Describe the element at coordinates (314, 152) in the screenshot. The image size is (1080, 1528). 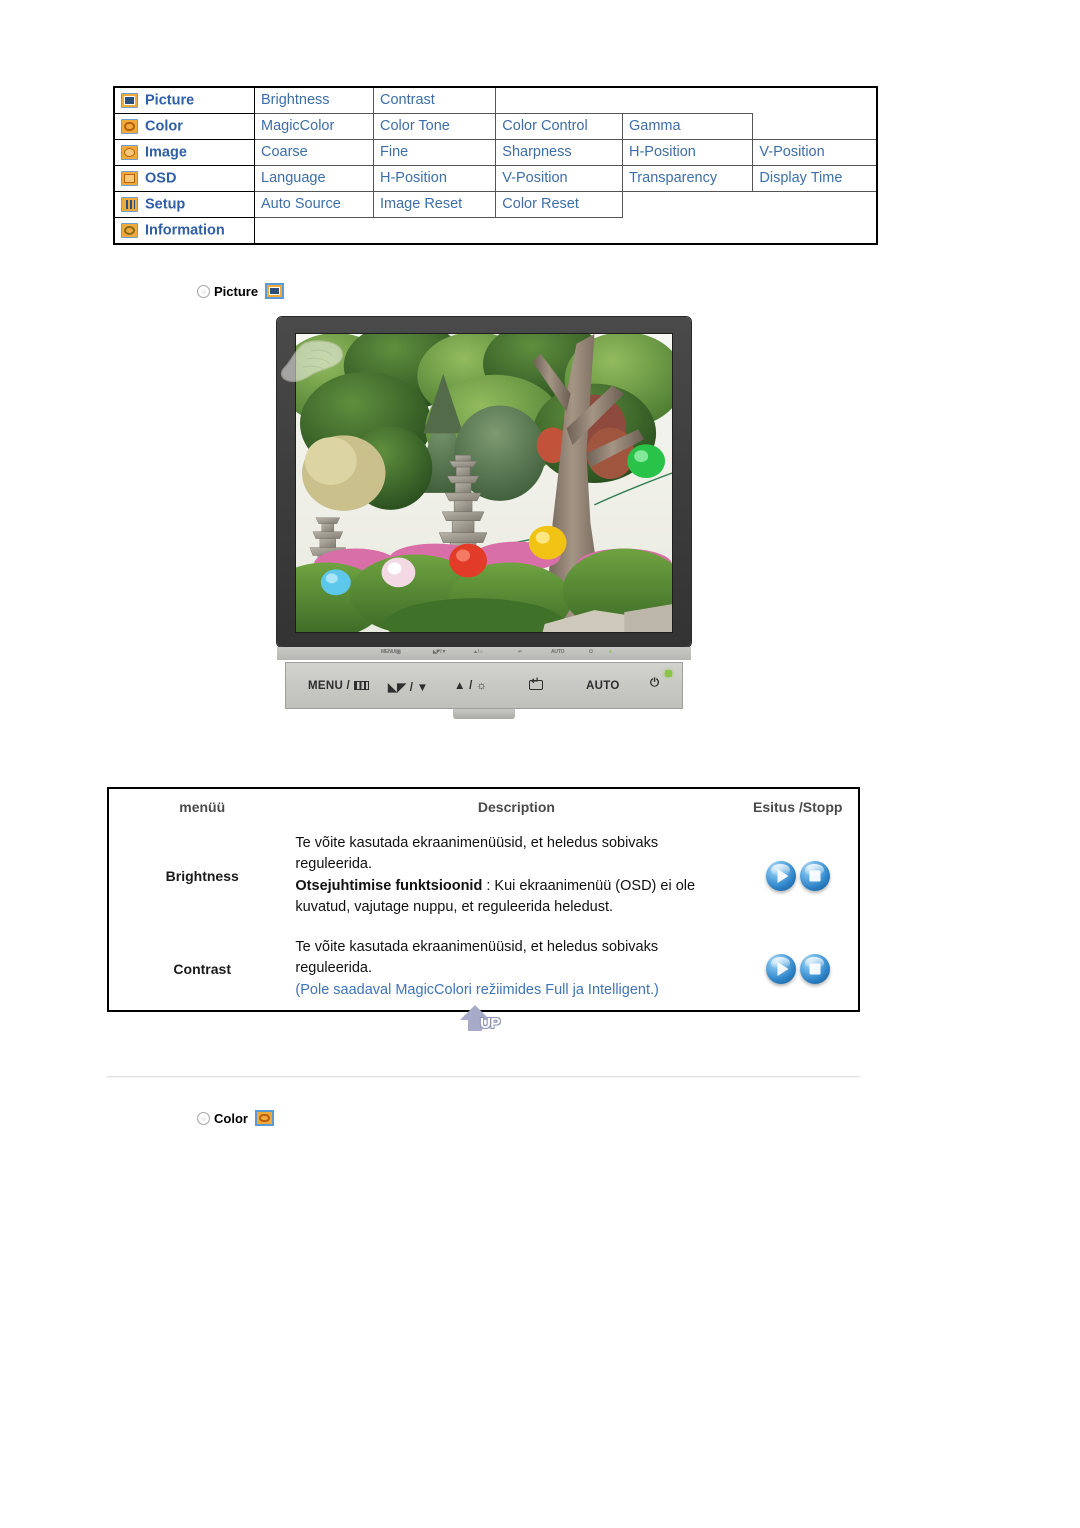
I see `menu-item-coarse: Coarse` at that location.